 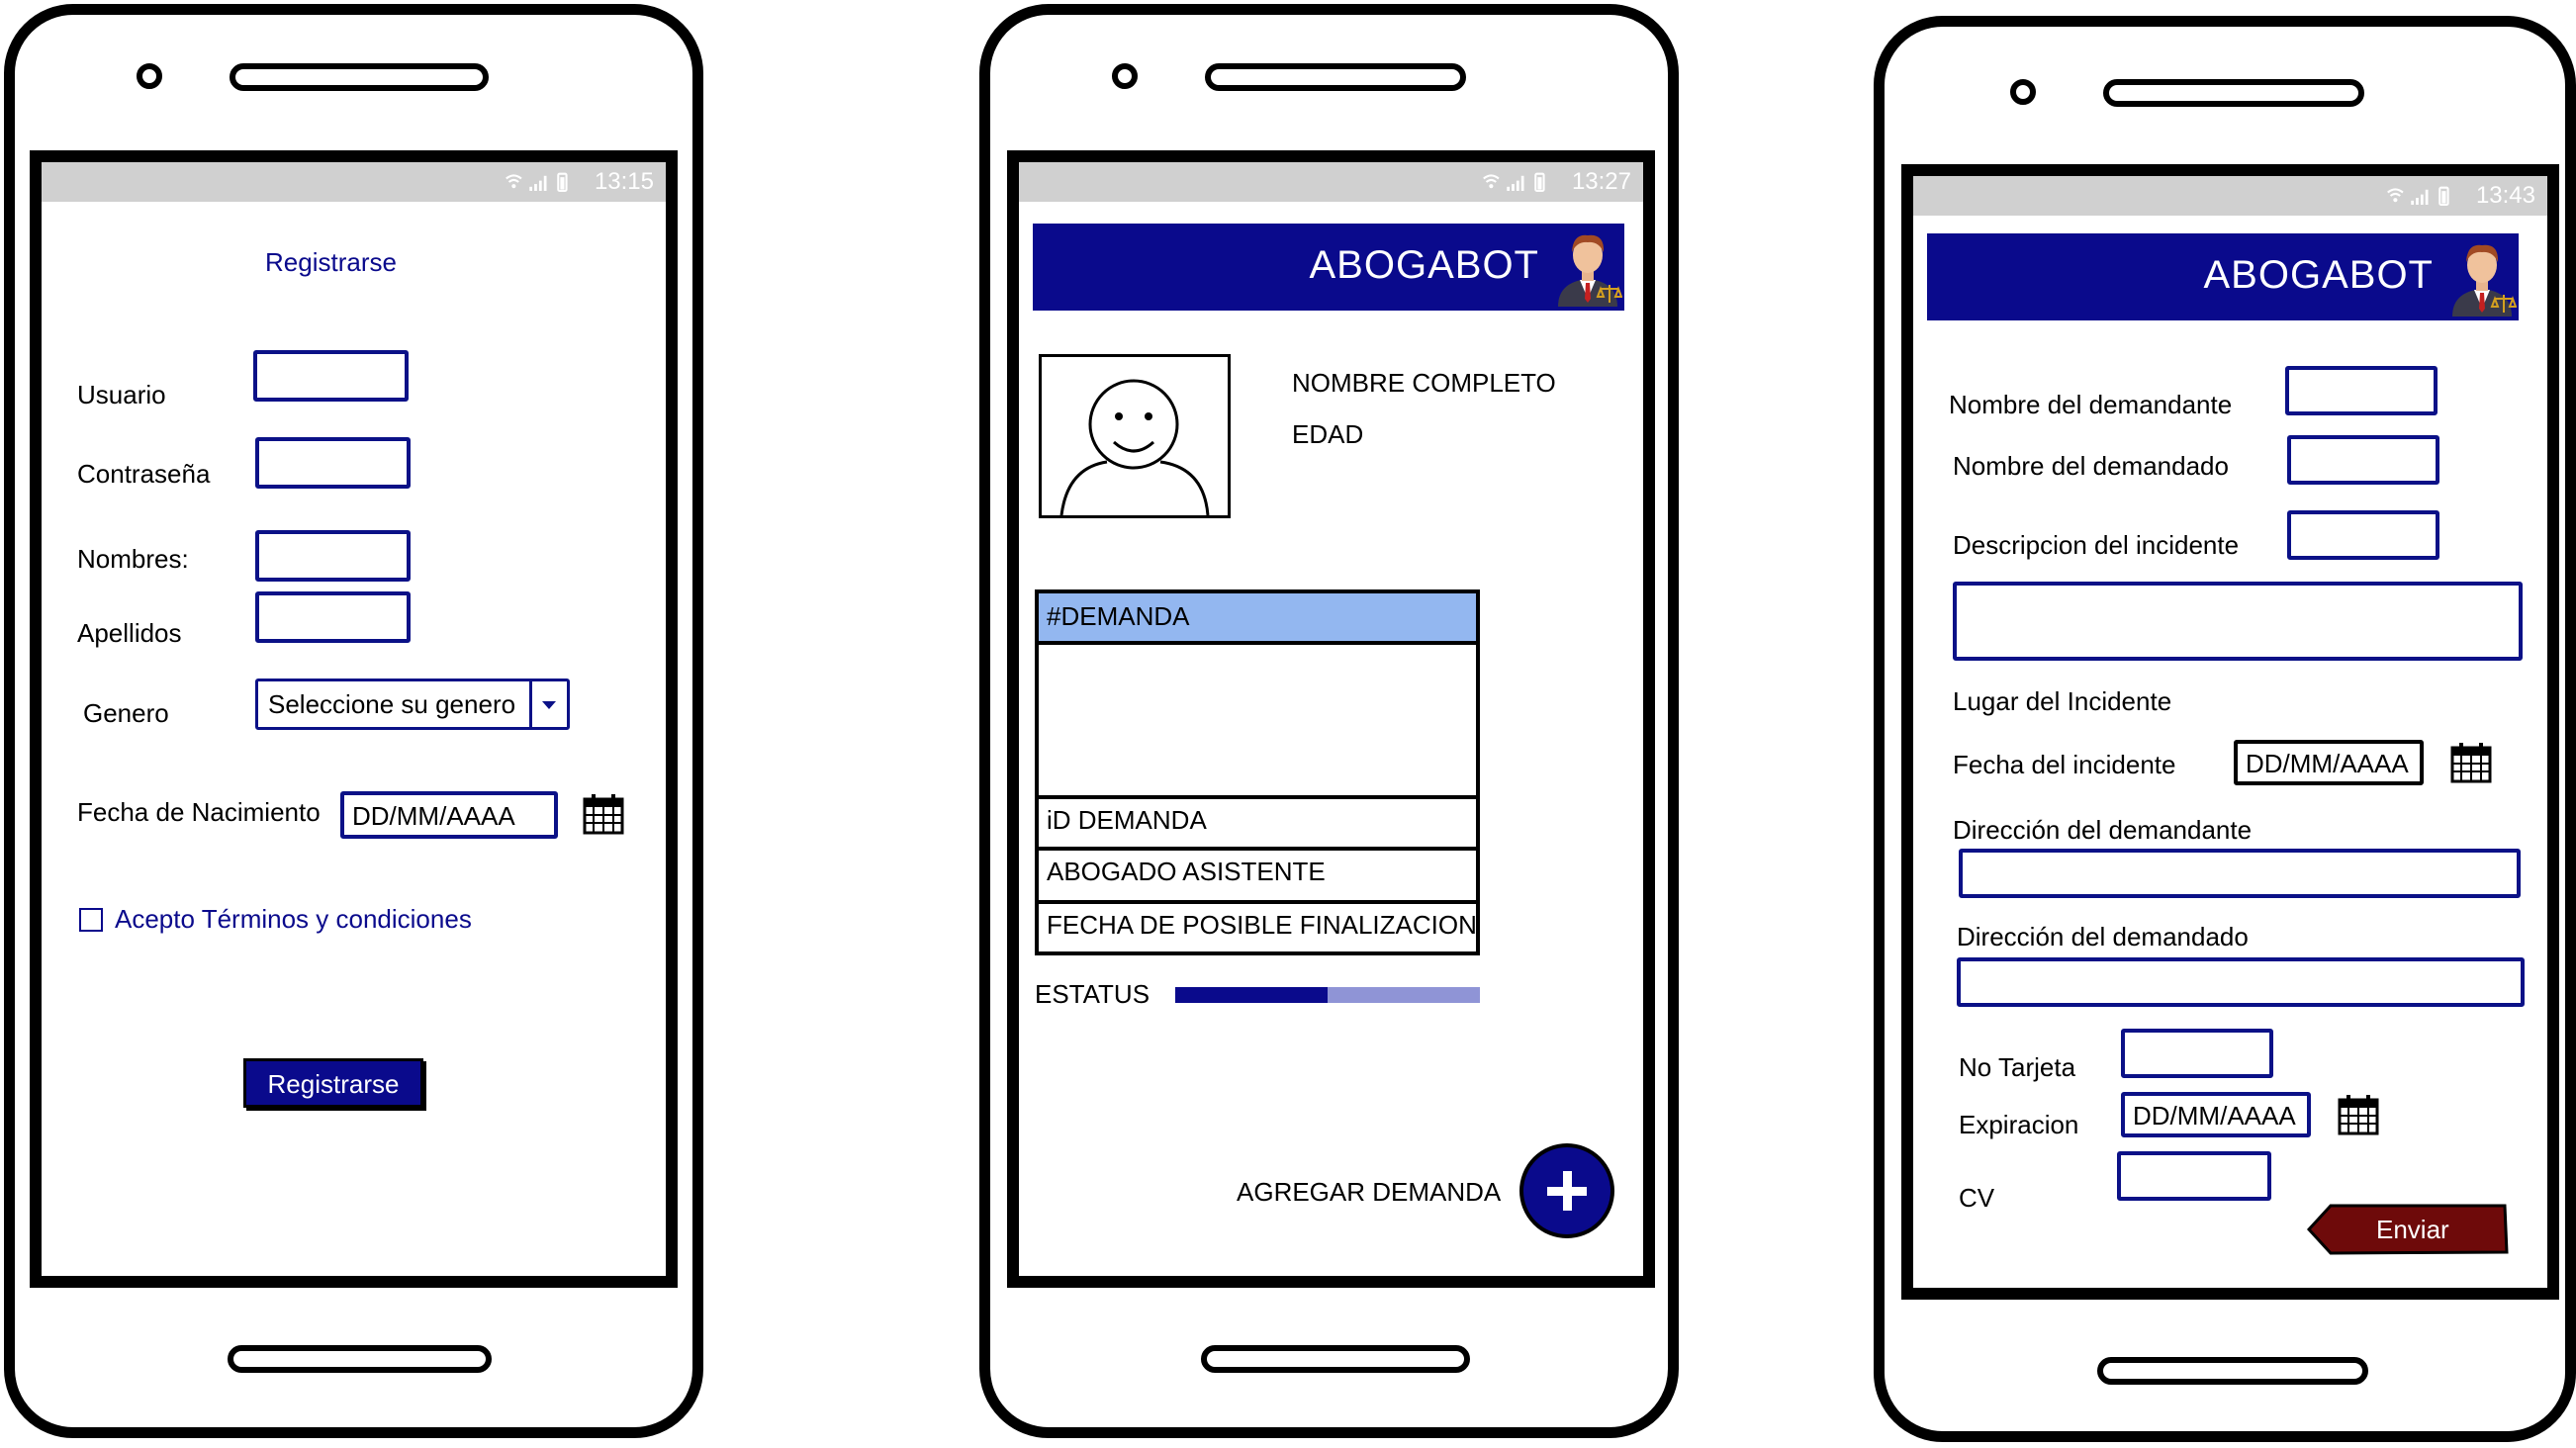 I want to click on list-row: FECHA DE POSIBLE FINALIZACION, so click(x=1258, y=927).